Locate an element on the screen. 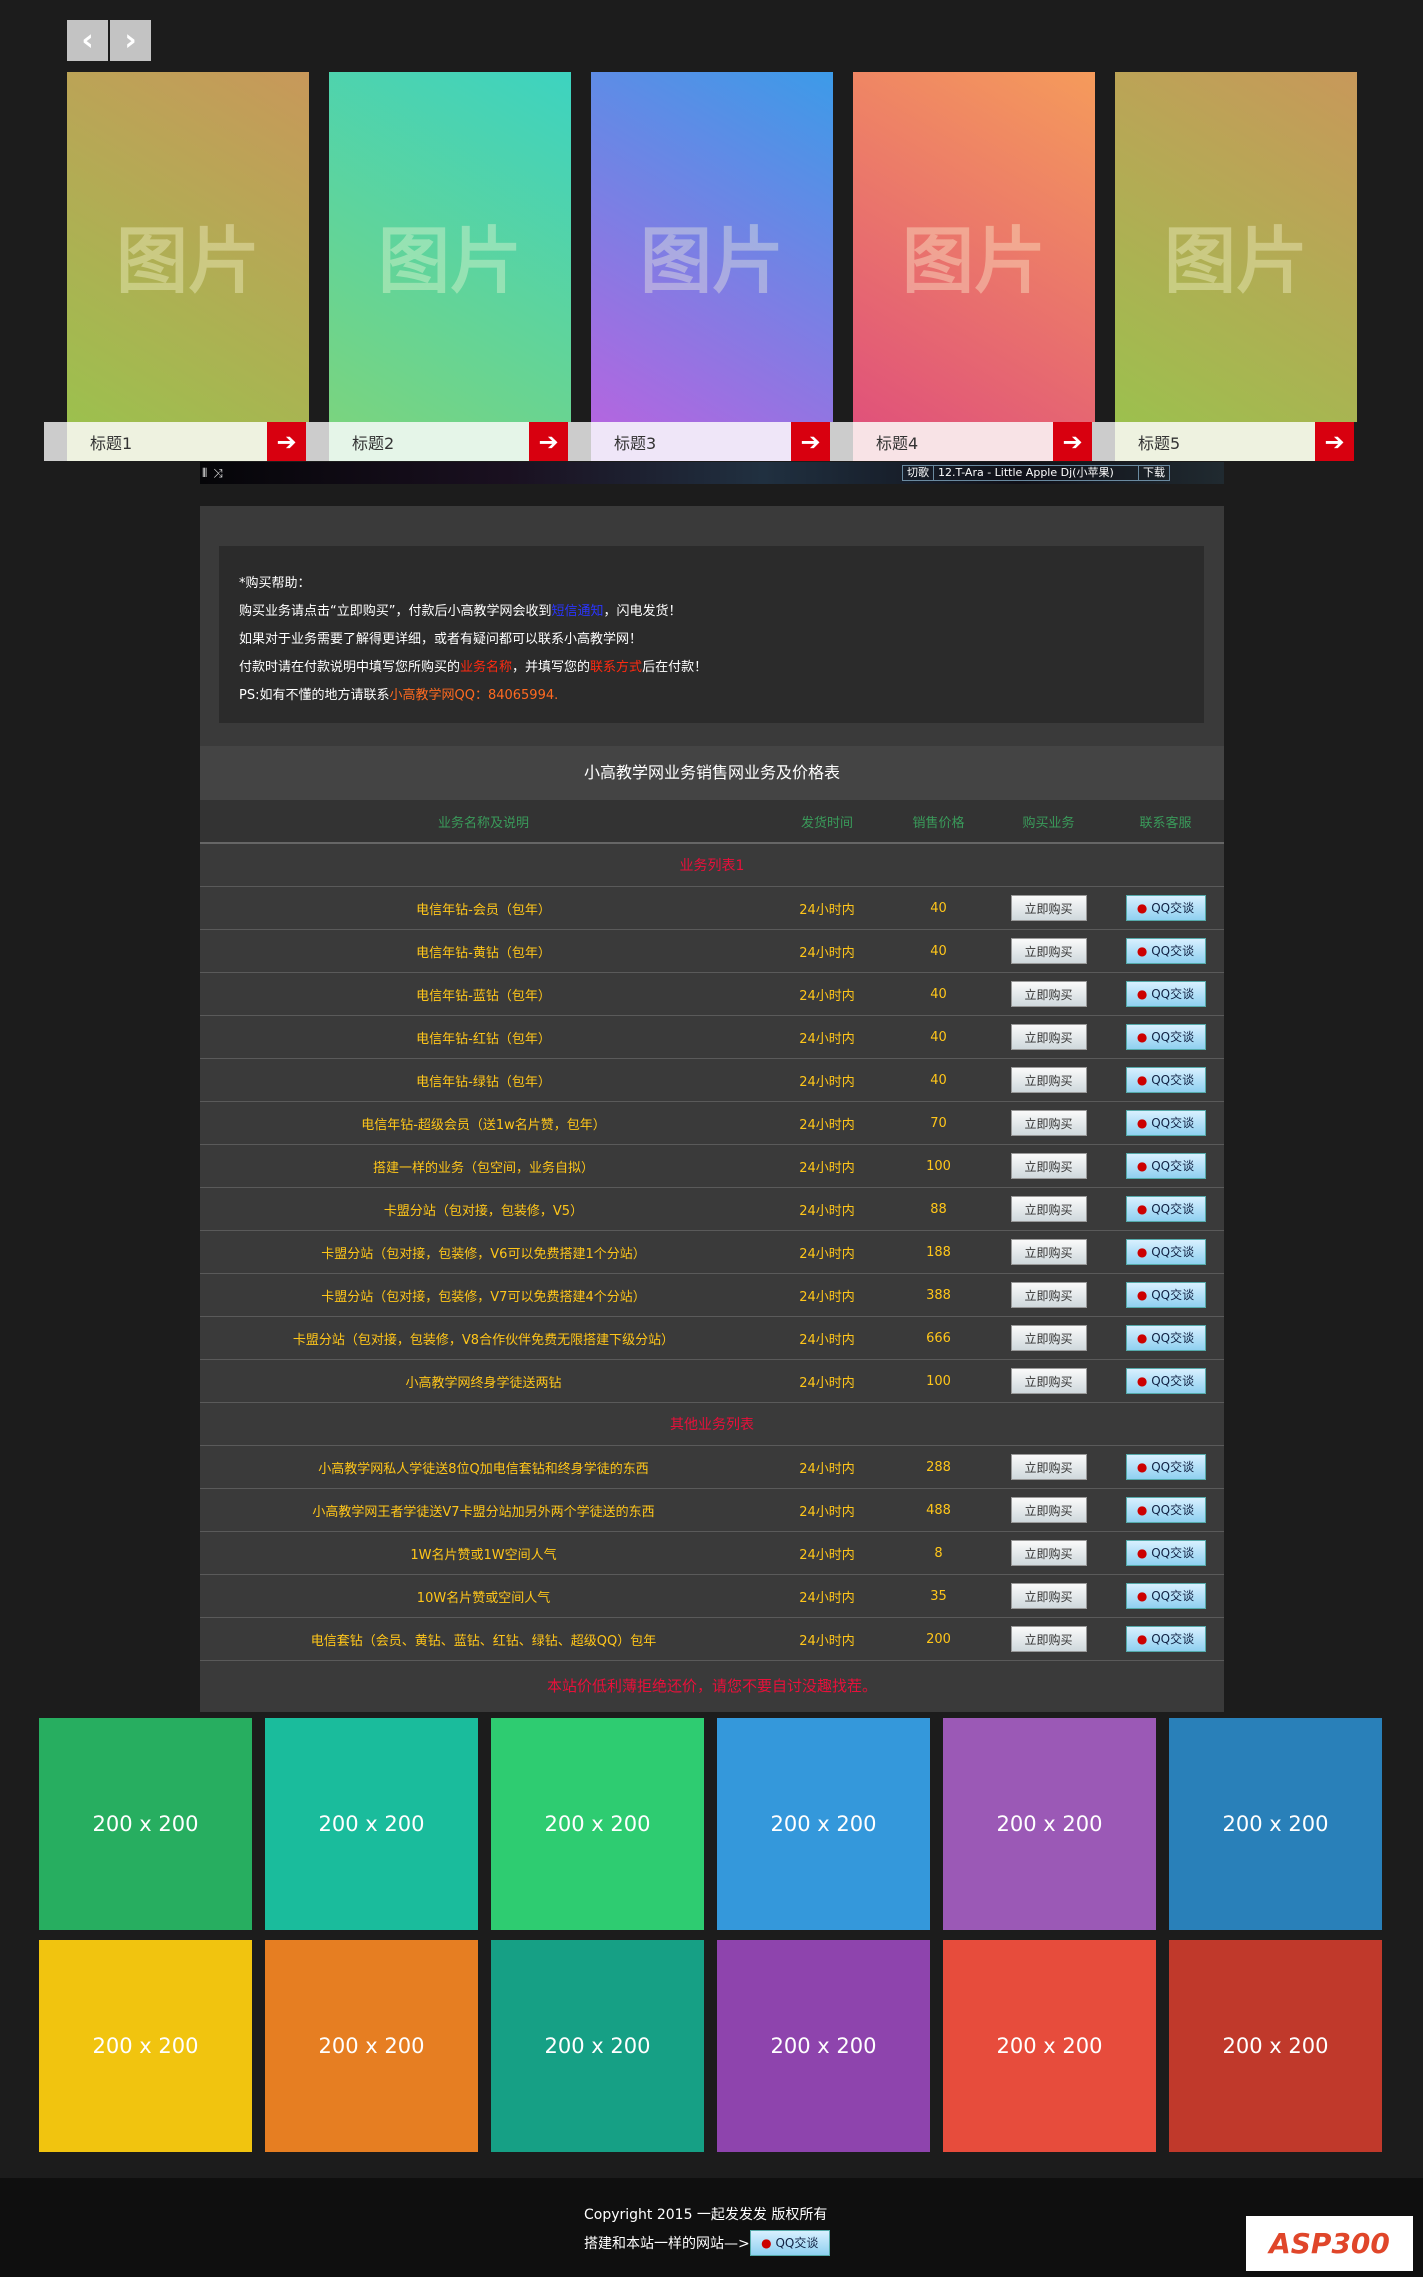 This screenshot has width=1423, height=2277. table-row: 电信年钻-绿钻（包年） 24小时内 40 立即购买 ● QQ交谈 is located at coordinates (712, 1080).